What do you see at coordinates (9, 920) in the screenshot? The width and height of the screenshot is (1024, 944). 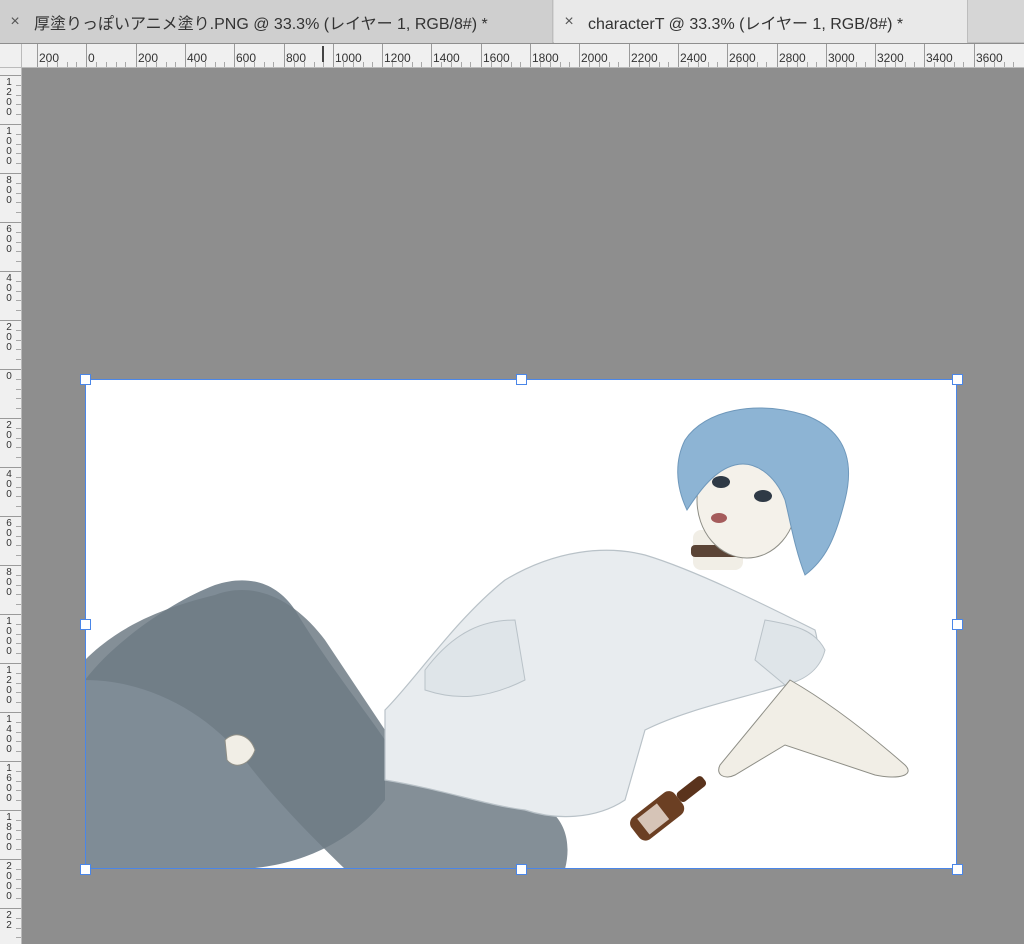 I see `v-ruler-label: 22` at bounding box center [9, 920].